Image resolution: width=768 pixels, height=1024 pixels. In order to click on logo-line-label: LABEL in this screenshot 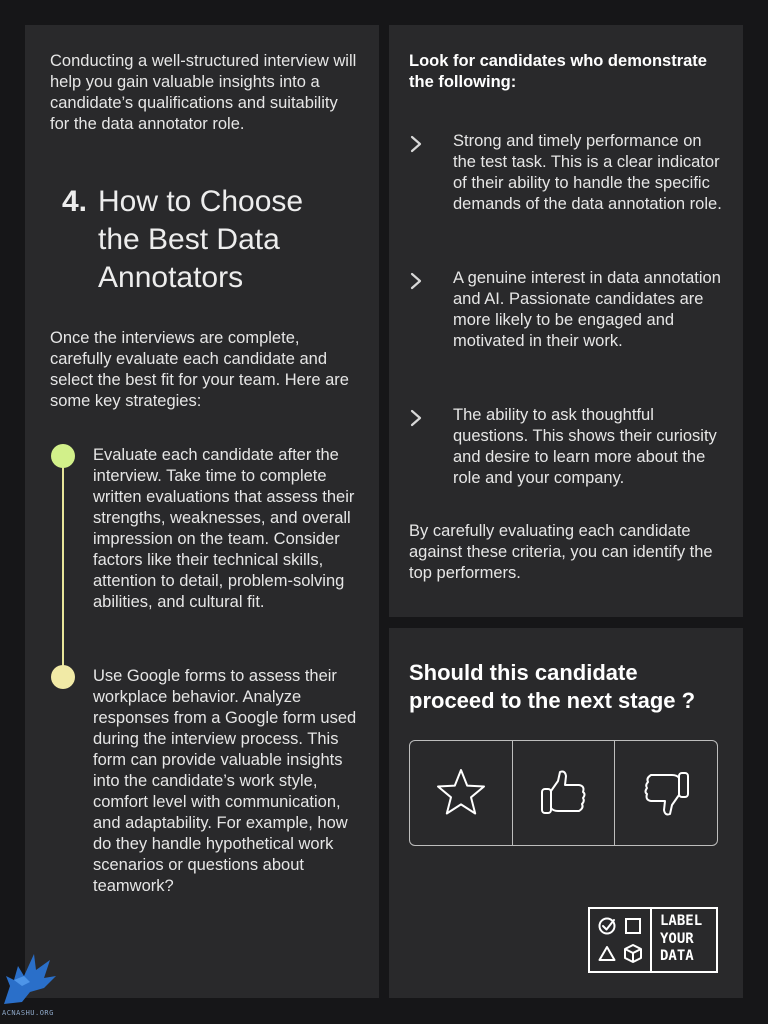, I will do `click(681, 921)`.